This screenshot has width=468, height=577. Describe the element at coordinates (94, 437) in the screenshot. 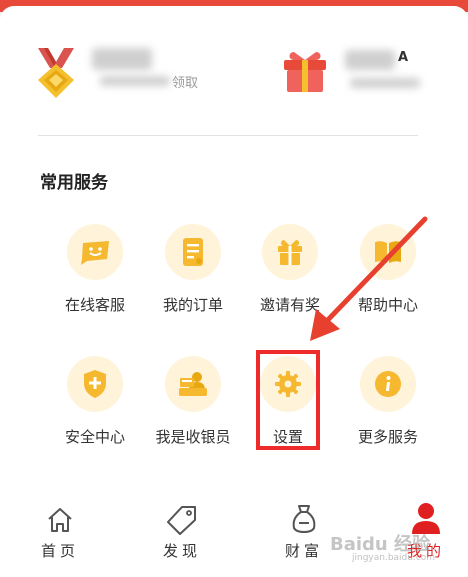

I see `service-label: 安全中心` at that location.